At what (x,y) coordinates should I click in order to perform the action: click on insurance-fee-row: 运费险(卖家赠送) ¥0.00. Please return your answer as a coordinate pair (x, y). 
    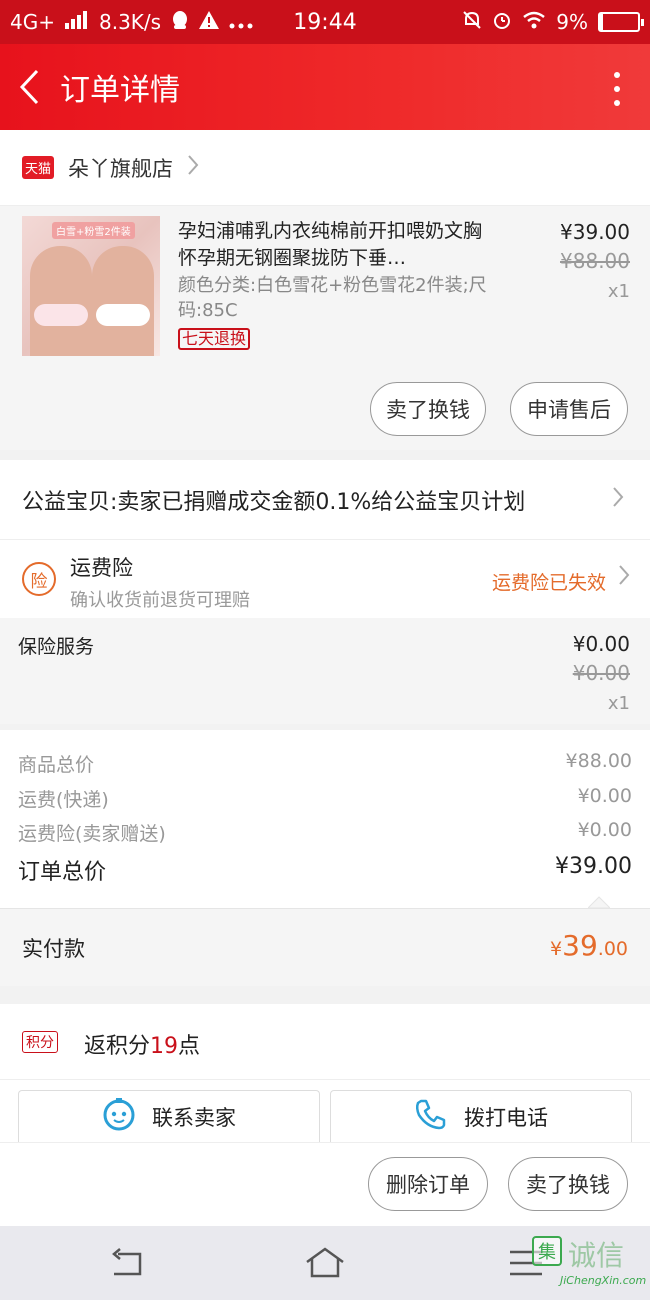
    Looking at the image, I should click on (325, 832).